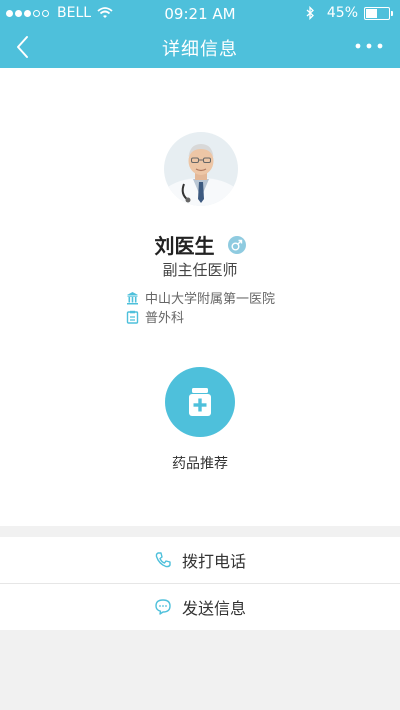 This screenshot has width=400, height=710. I want to click on chat-bubble-icon, so click(163, 607).